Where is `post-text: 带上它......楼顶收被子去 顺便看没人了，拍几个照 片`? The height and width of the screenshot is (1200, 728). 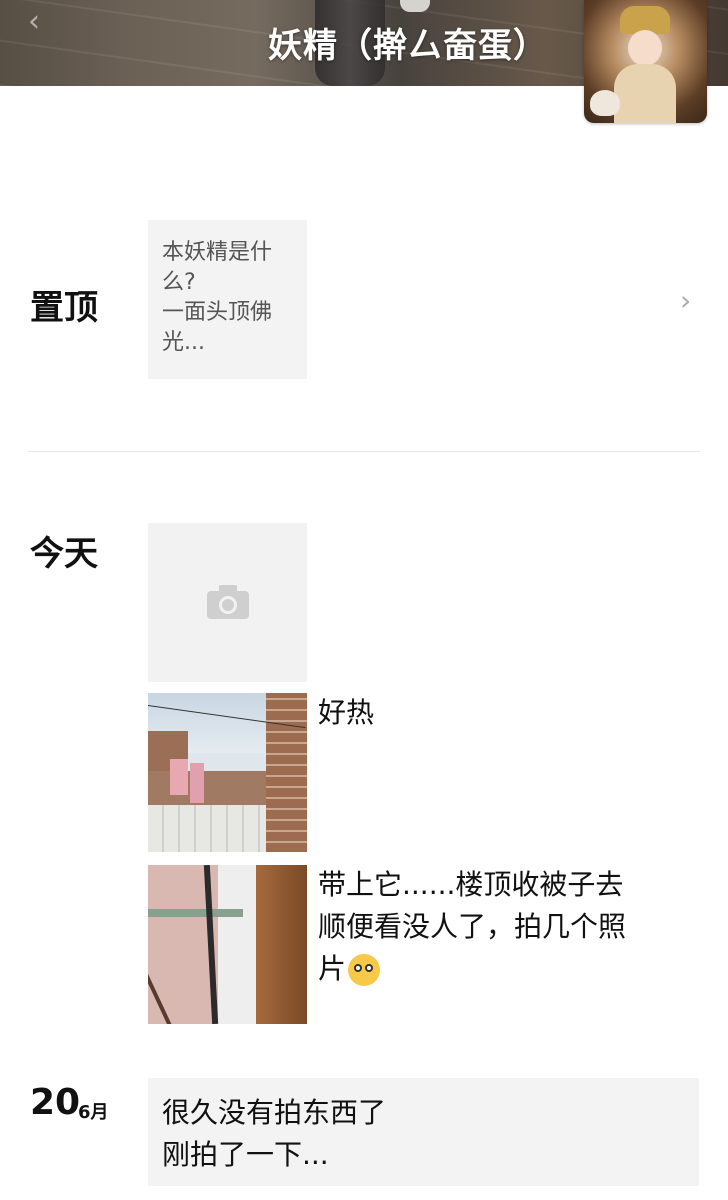 post-text: 带上它......楼顶收被子去 顺便看没人了，拍几个照 片 is located at coordinates (472, 927).